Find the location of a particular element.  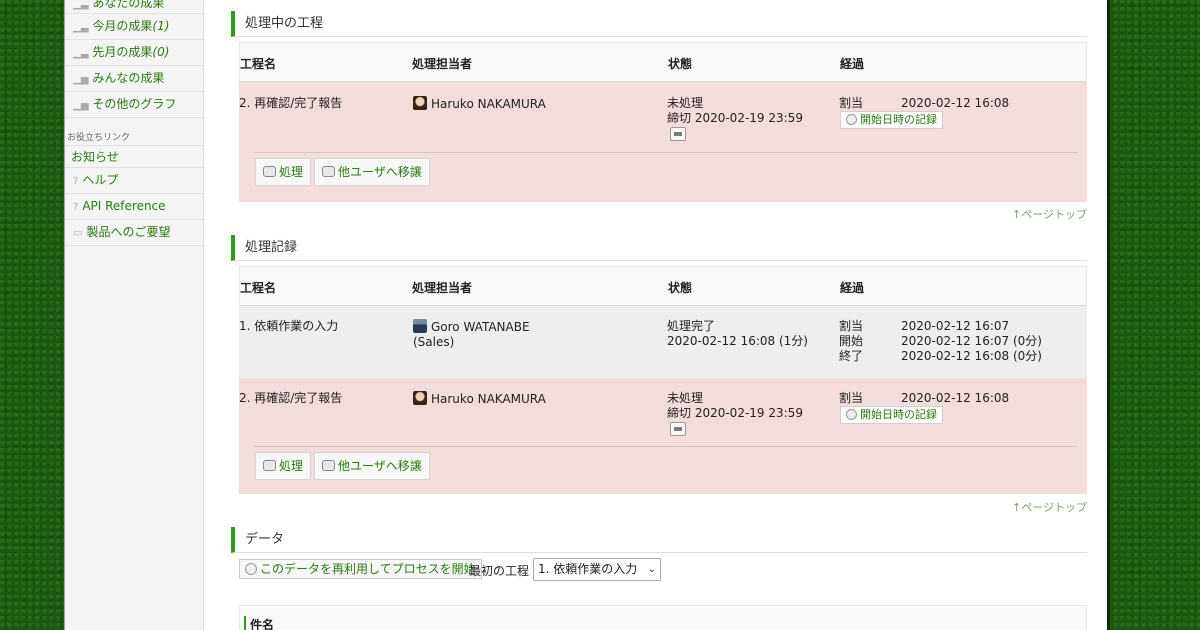

first-step-select: 1. 依頼作業の入力 ⌄ is located at coordinates (597, 569).